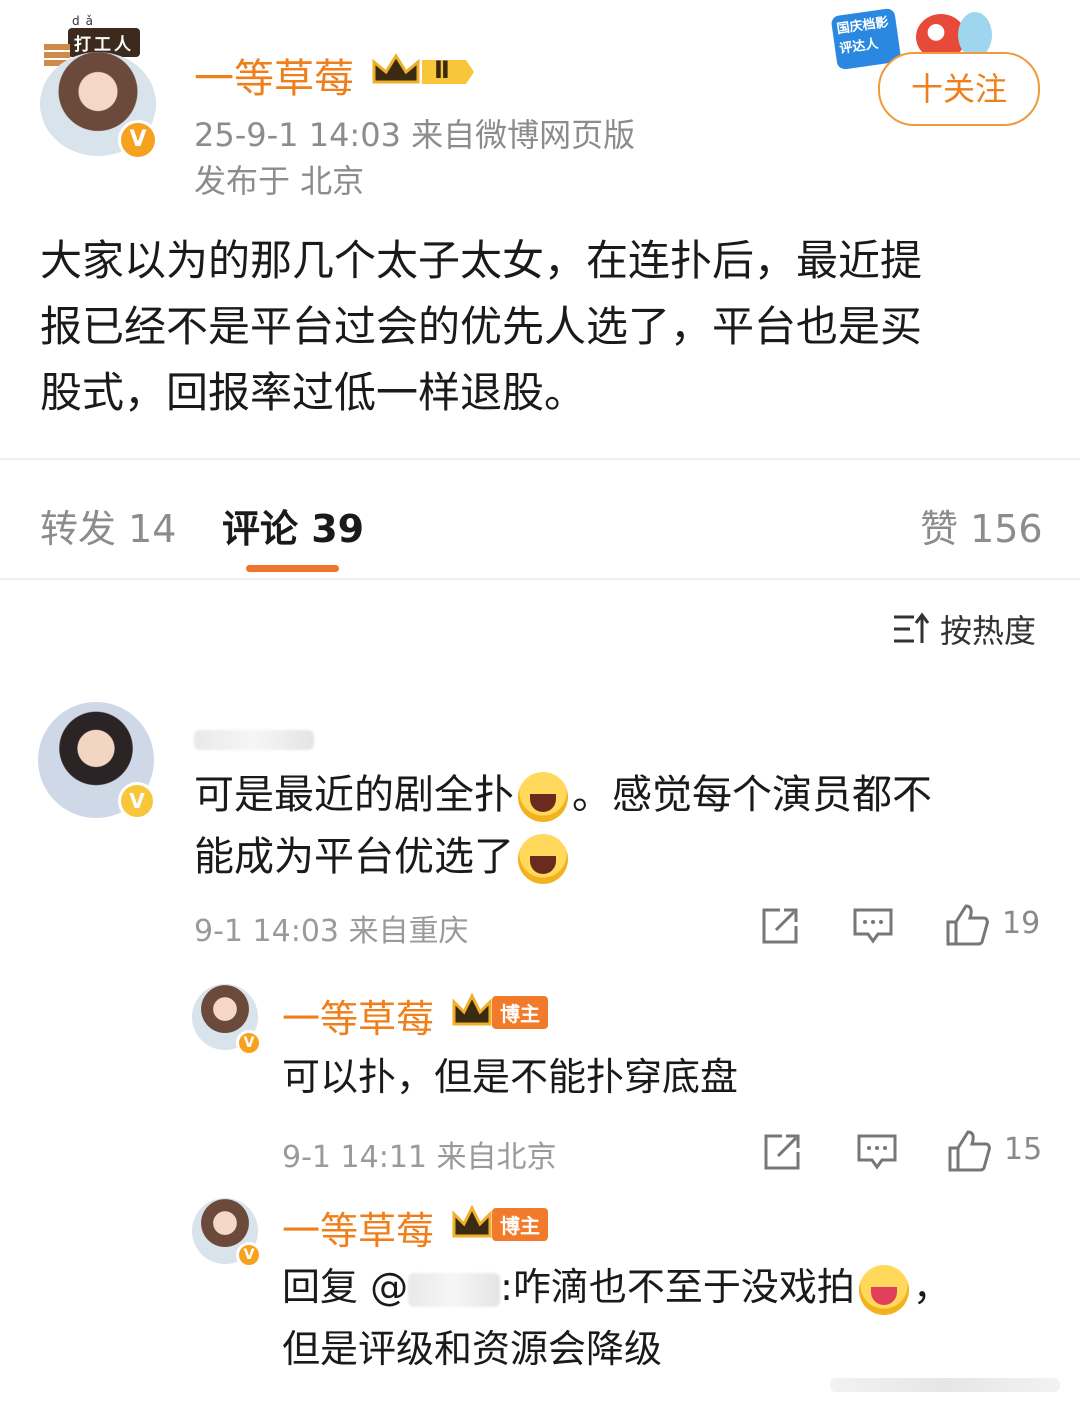 This screenshot has width=1080, height=1404. Describe the element at coordinates (752, 795) in the screenshot. I see `comment-text-part: 。感觉每个演员都不` at that location.